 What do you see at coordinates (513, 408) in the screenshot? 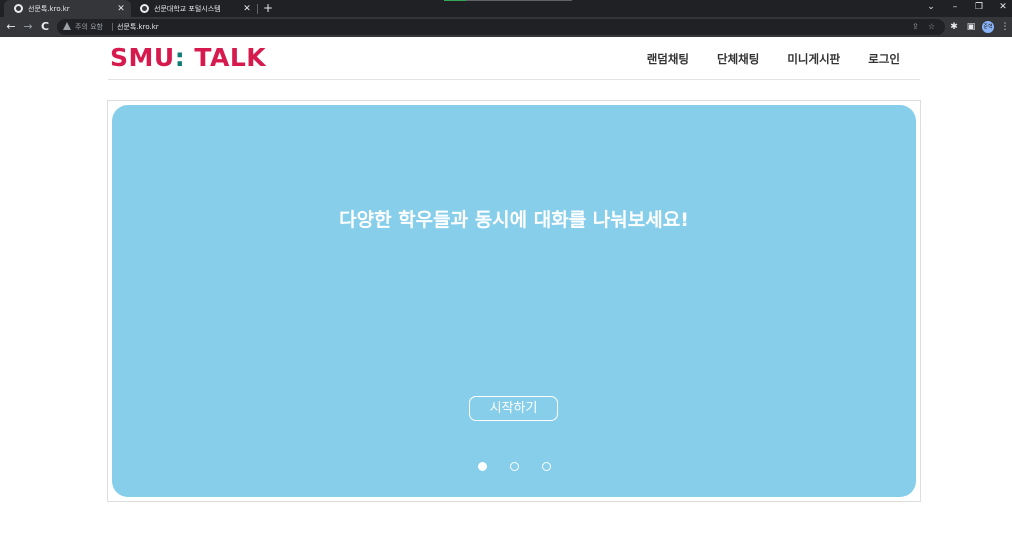
I see `start-button: 시작하기` at bounding box center [513, 408].